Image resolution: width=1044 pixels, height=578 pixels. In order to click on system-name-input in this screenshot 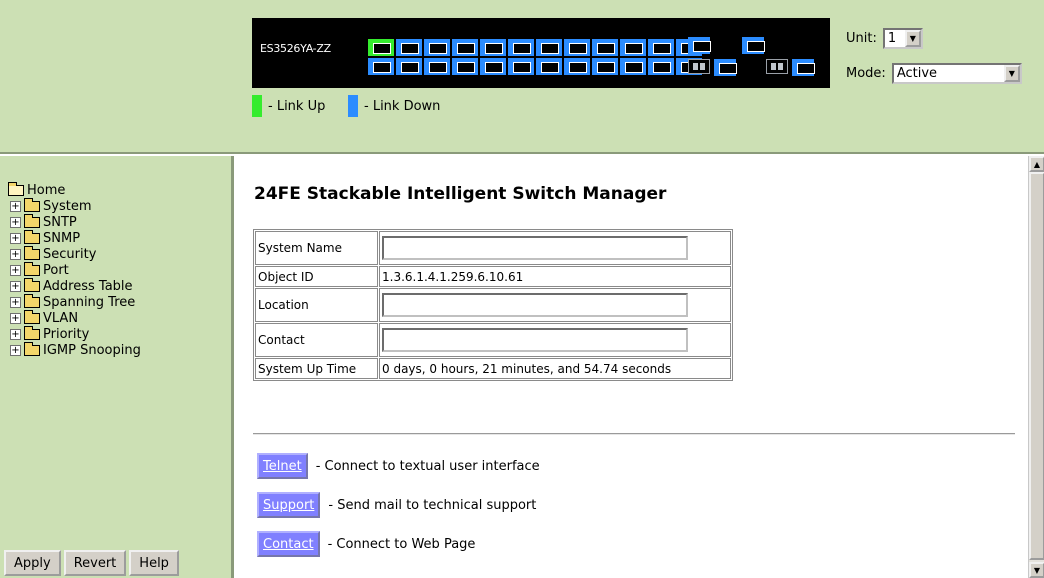, I will do `click(535, 248)`.